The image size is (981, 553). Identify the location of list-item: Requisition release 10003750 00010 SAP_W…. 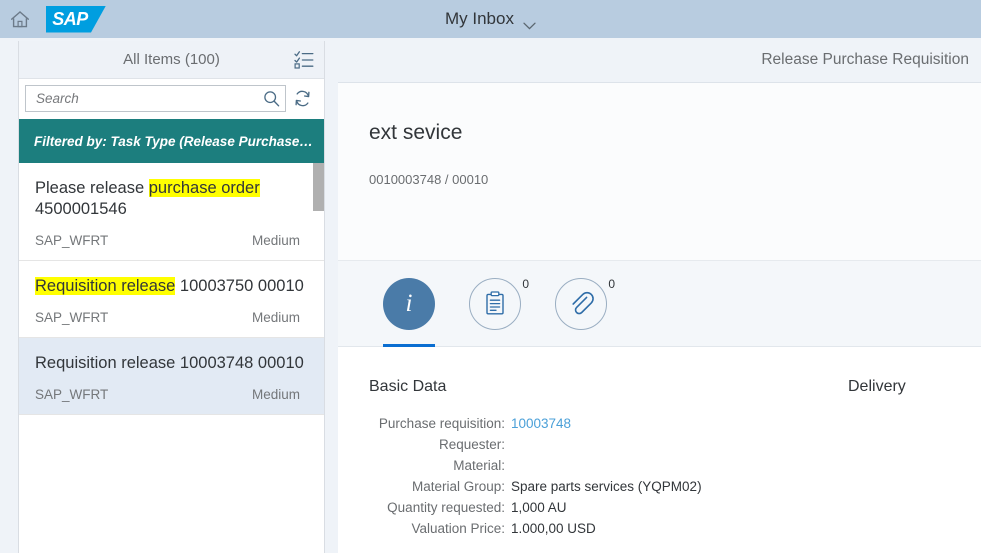
(171, 300).